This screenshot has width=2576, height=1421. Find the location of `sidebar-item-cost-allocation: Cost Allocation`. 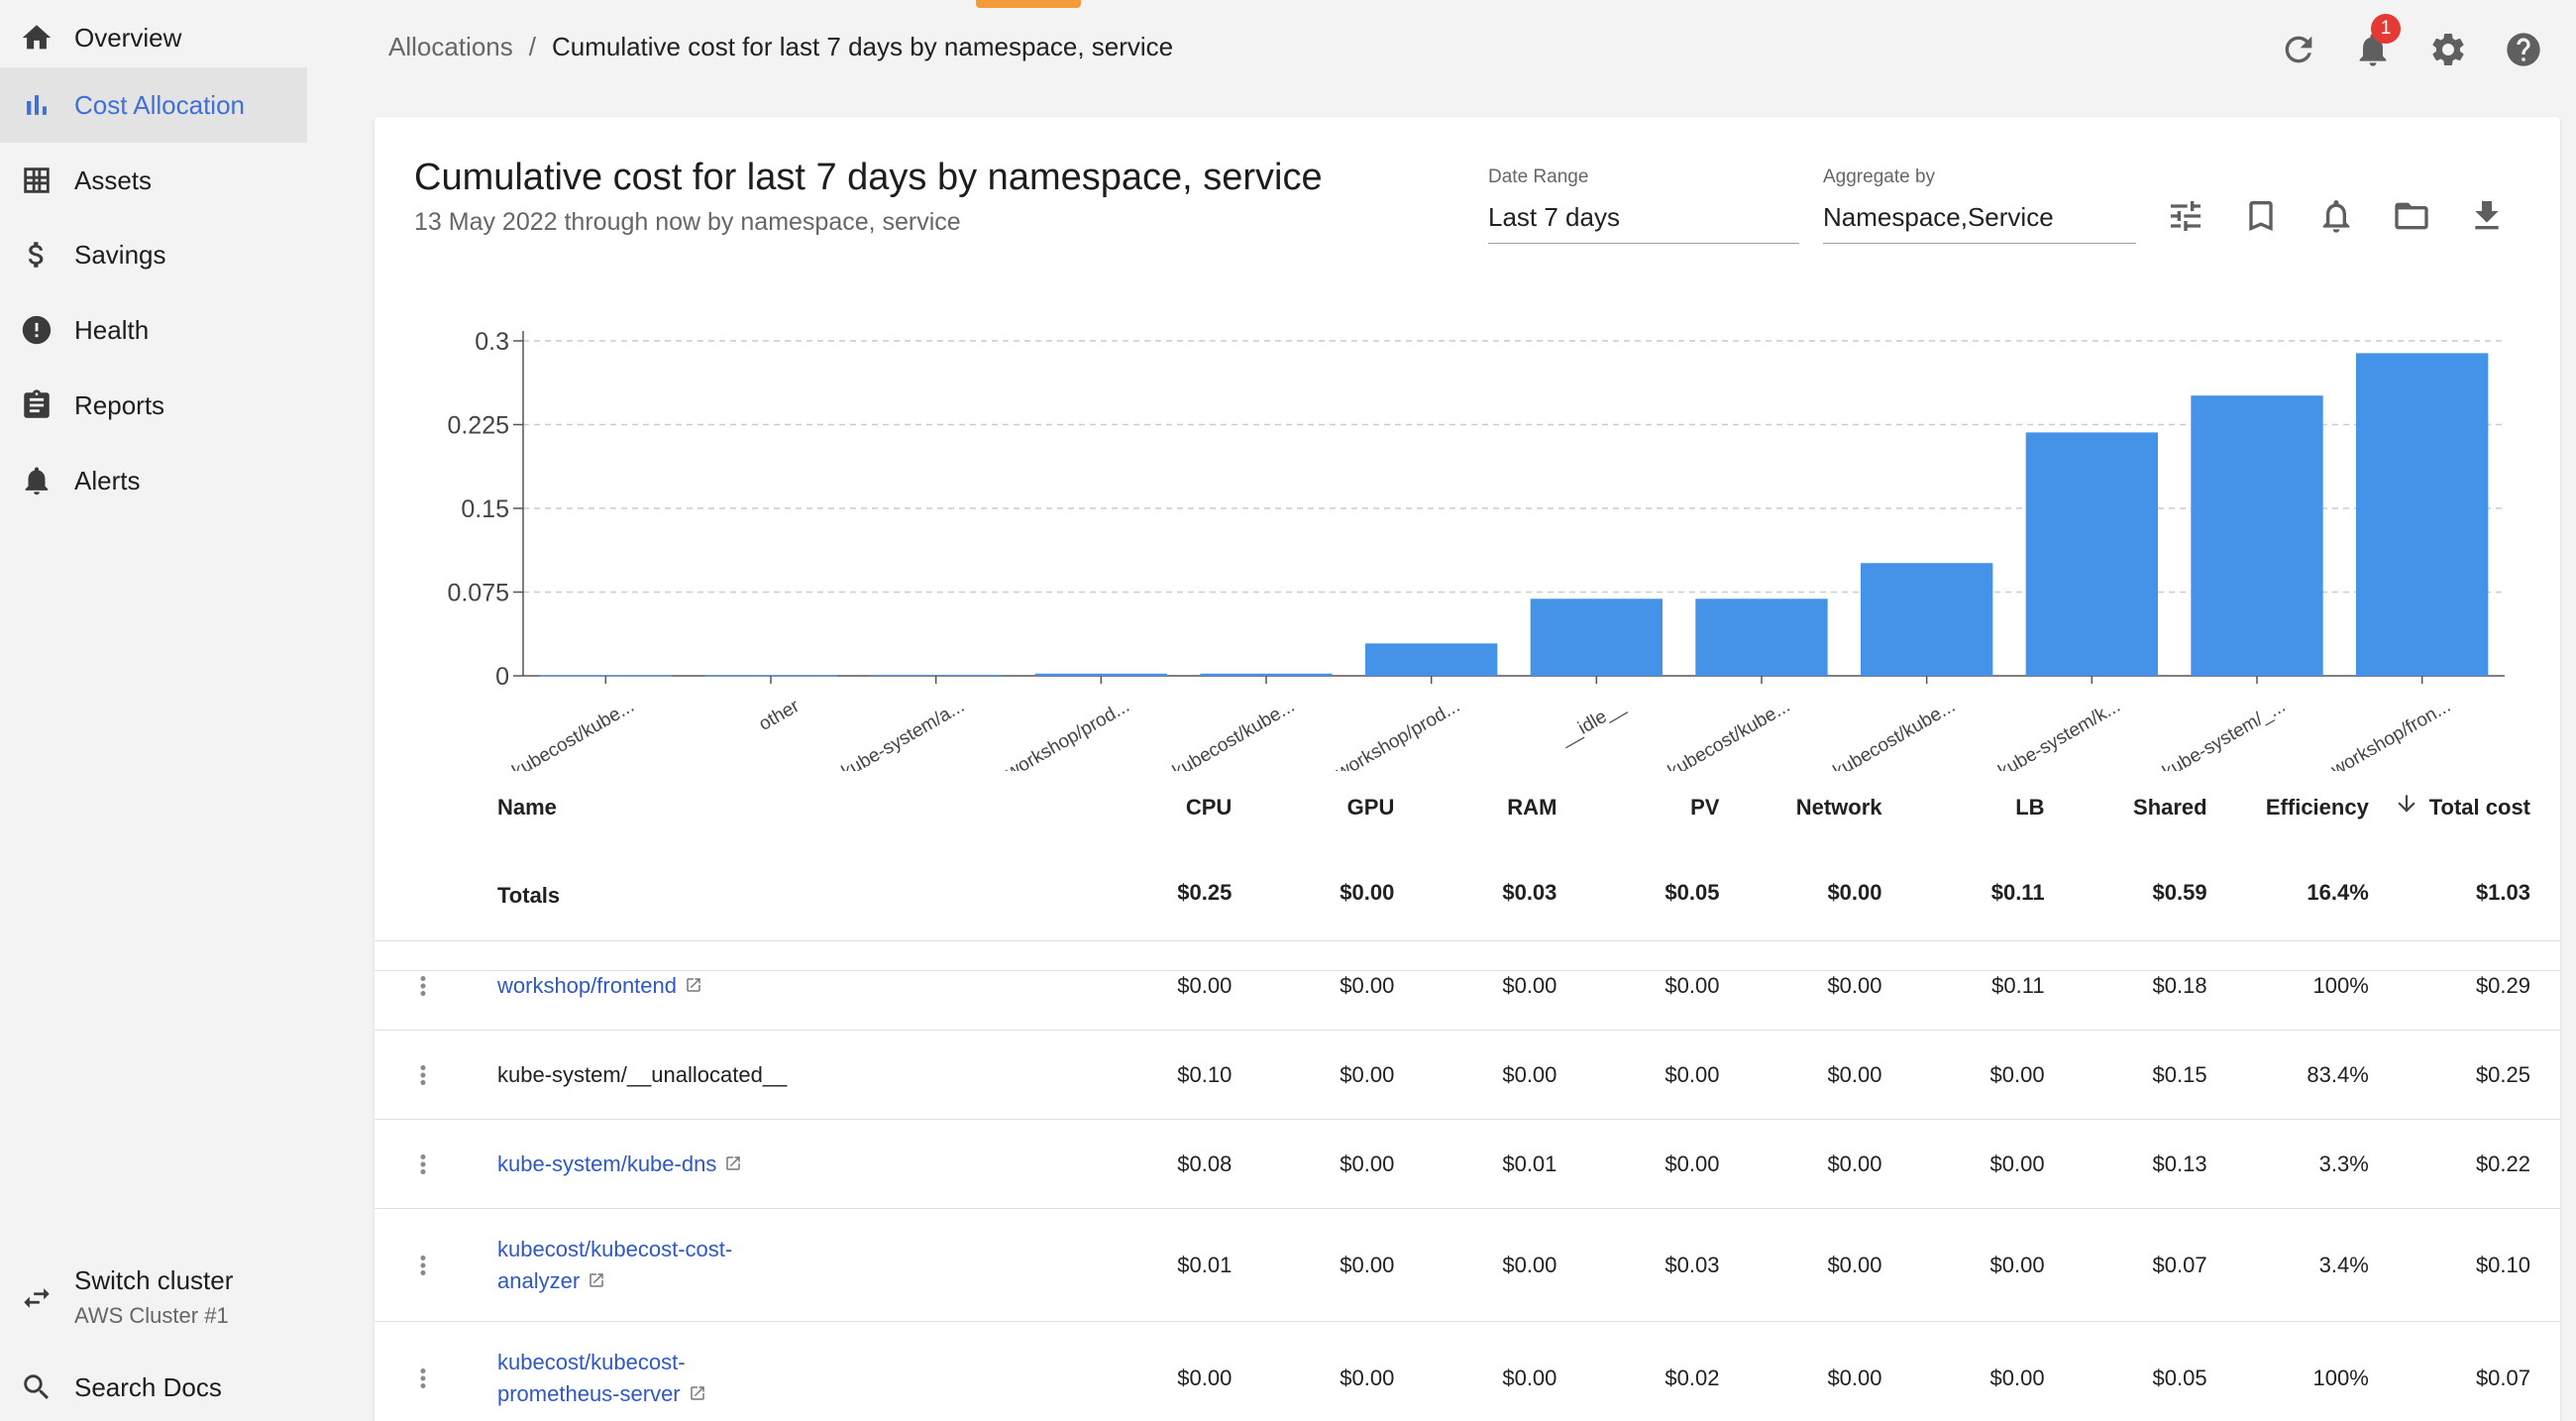

sidebar-item-cost-allocation: Cost Allocation is located at coordinates (153, 105).